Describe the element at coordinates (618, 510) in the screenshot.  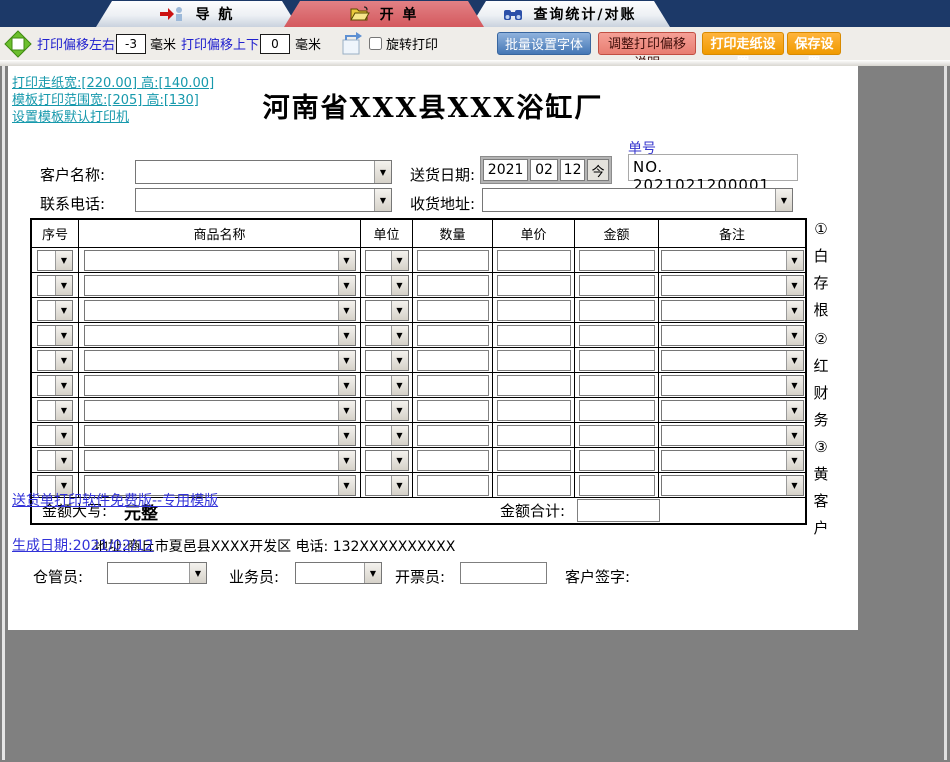
I see `amount-total-field` at that location.